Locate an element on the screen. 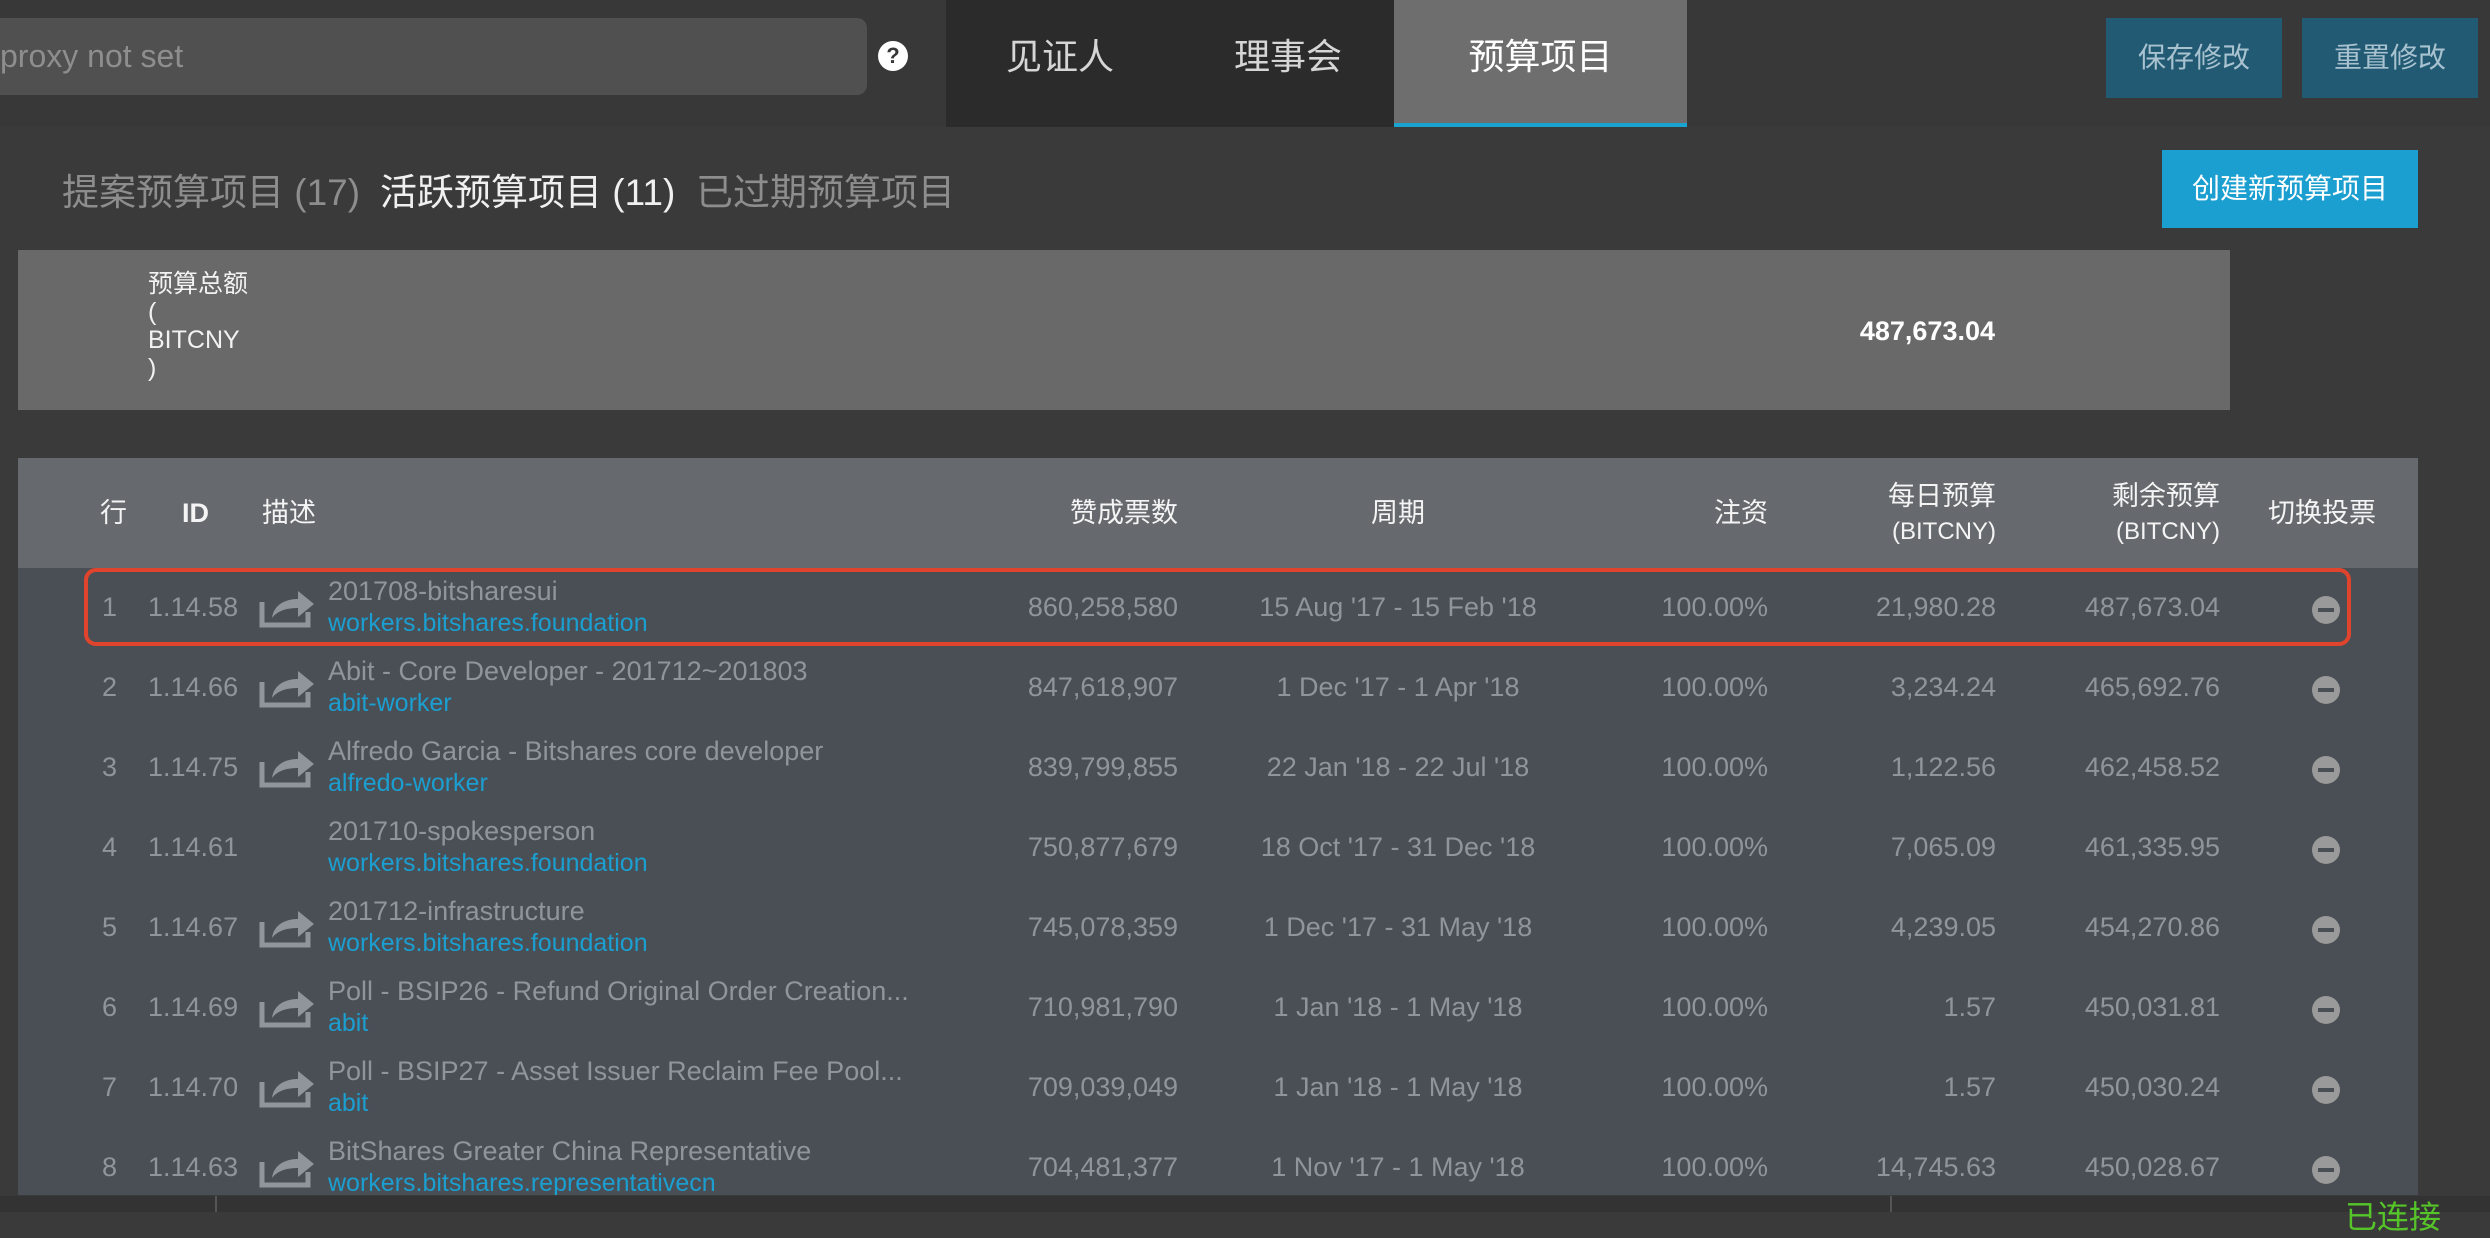  worker-id: 1.14.63 is located at coordinates (193, 1167).